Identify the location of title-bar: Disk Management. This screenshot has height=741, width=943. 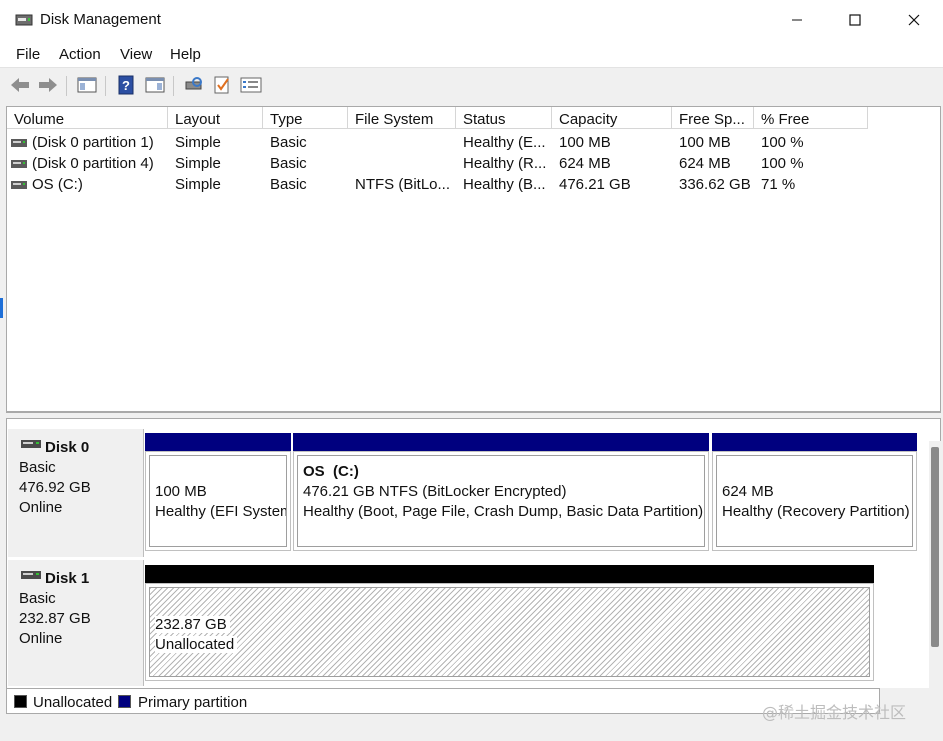
(471, 20).